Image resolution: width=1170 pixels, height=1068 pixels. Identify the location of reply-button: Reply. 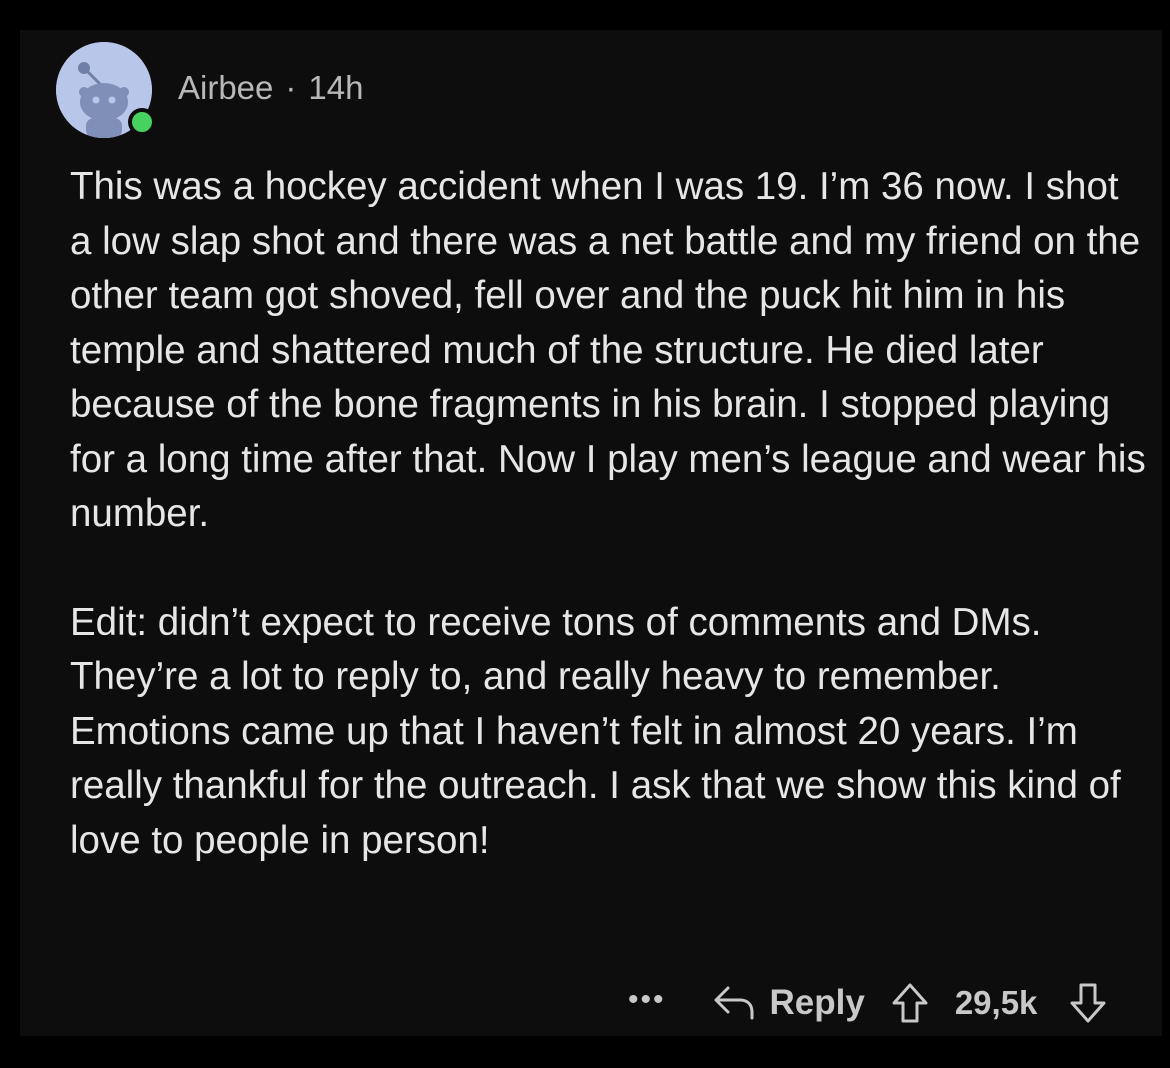
(788, 1003).